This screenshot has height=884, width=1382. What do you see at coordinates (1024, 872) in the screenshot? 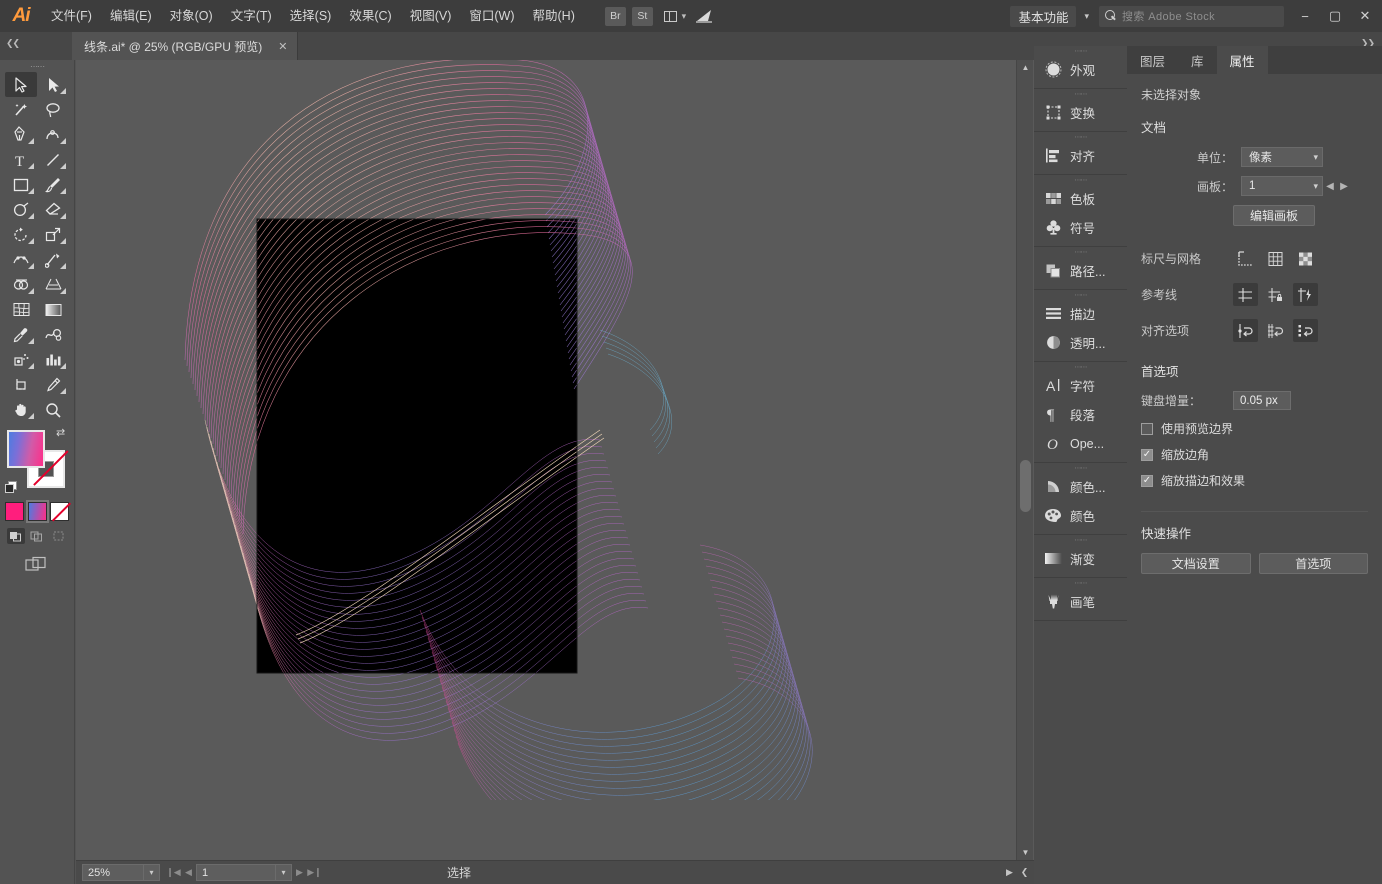
I see `status-expand-icon: ❮` at bounding box center [1024, 872].